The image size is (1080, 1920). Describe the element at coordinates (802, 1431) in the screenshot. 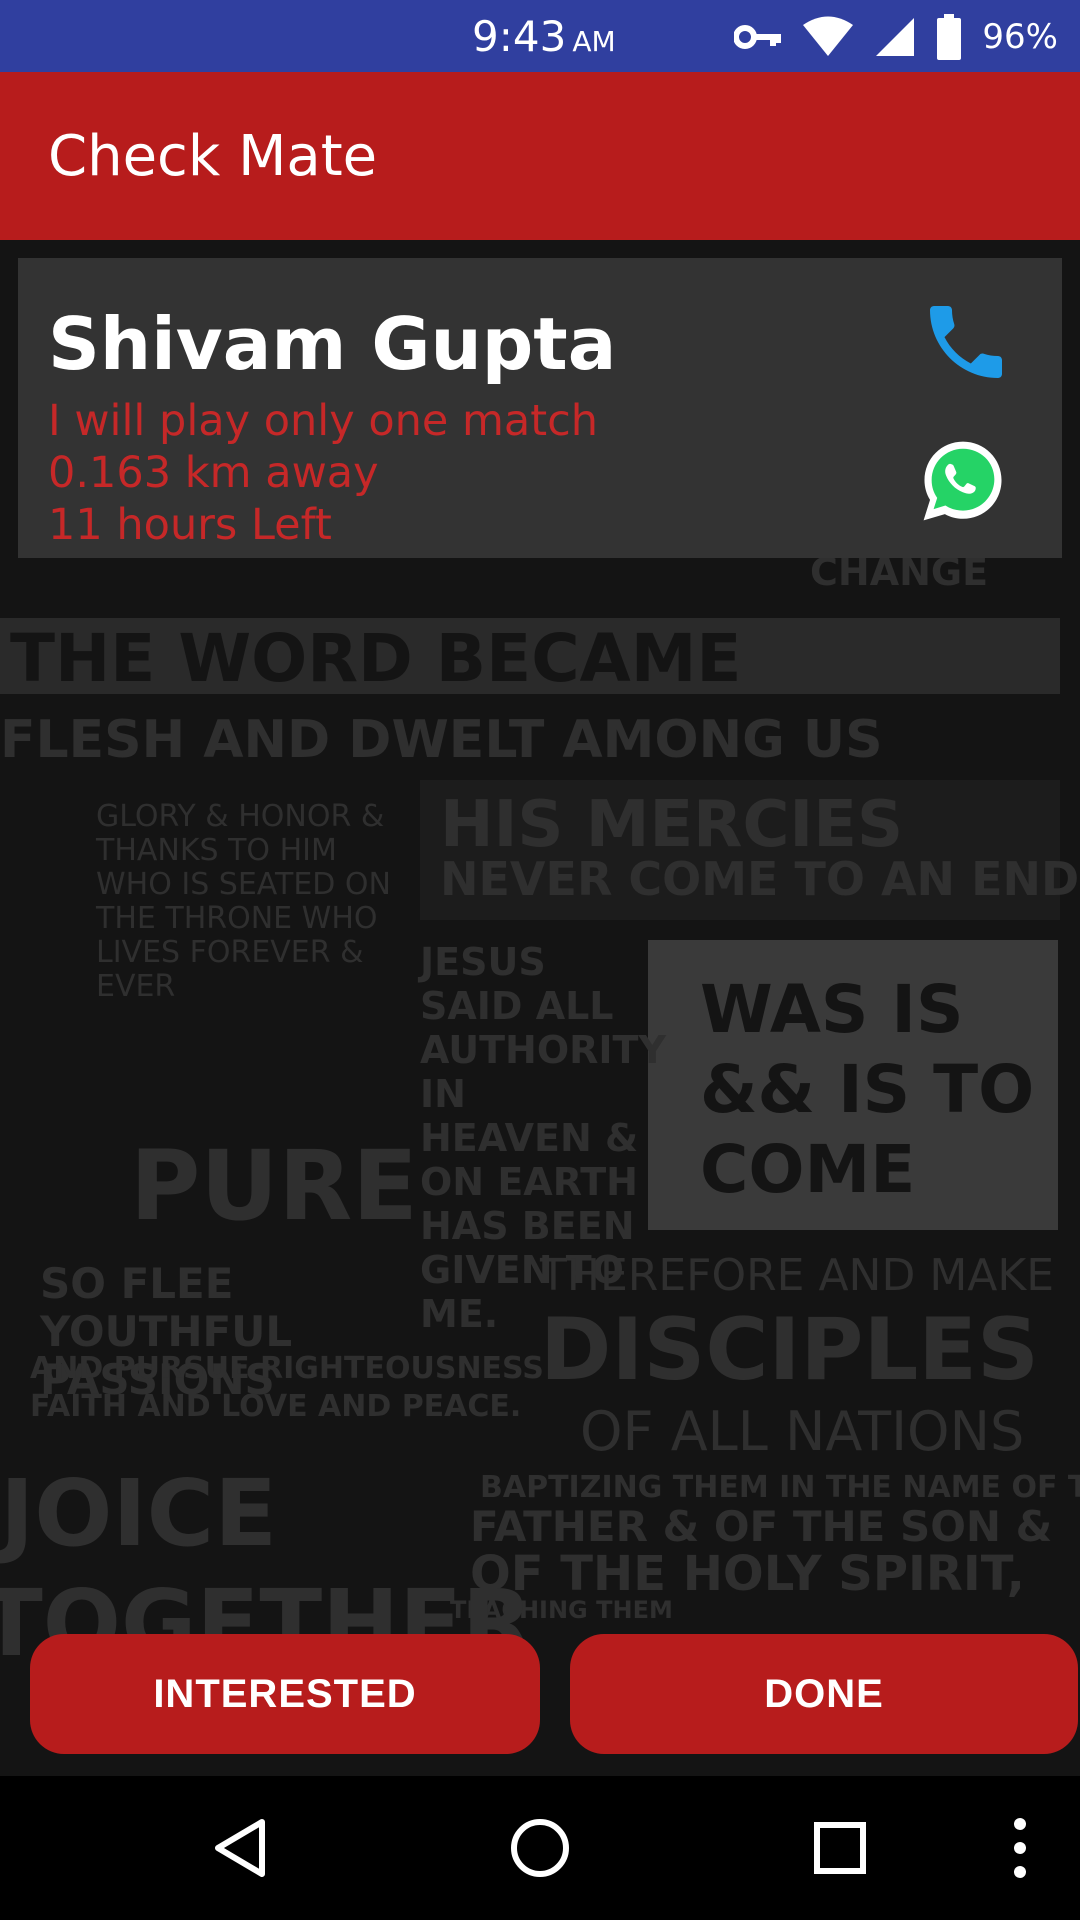

I see `poster-line: OF ALL NATIONS` at that location.